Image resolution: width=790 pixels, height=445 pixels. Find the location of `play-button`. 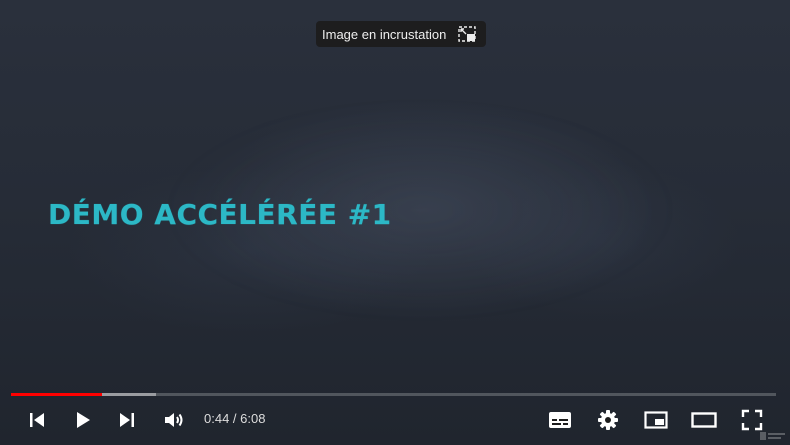

play-button is located at coordinates (83, 420).